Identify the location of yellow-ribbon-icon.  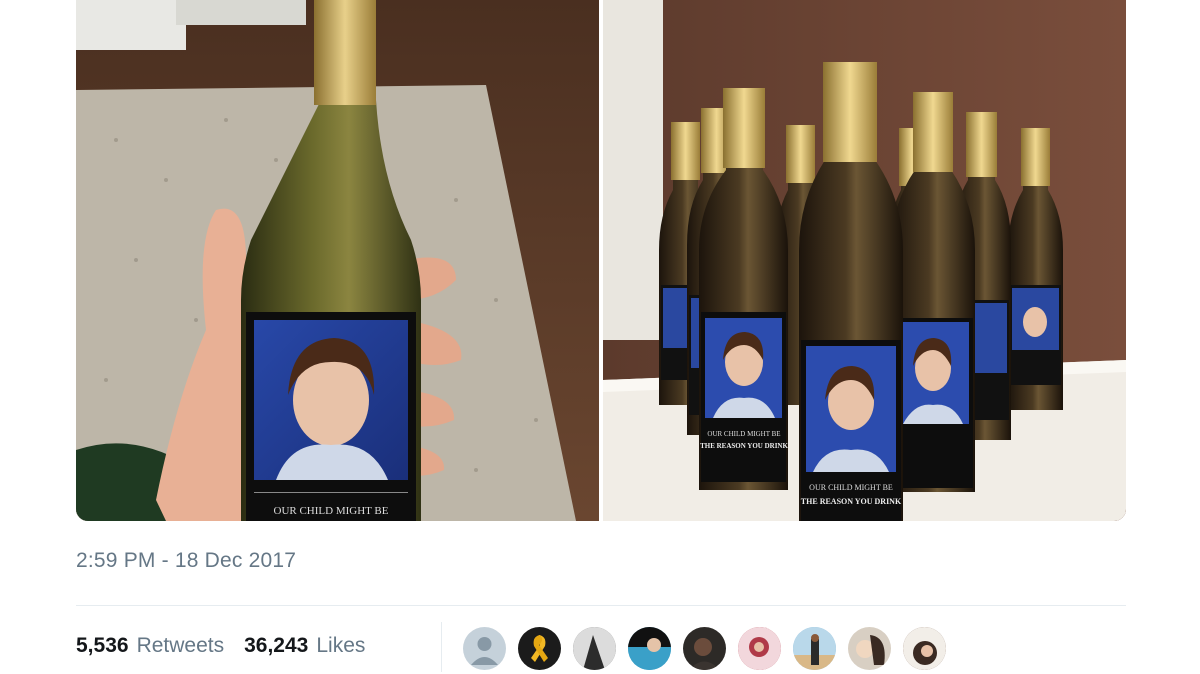
(539, 648).